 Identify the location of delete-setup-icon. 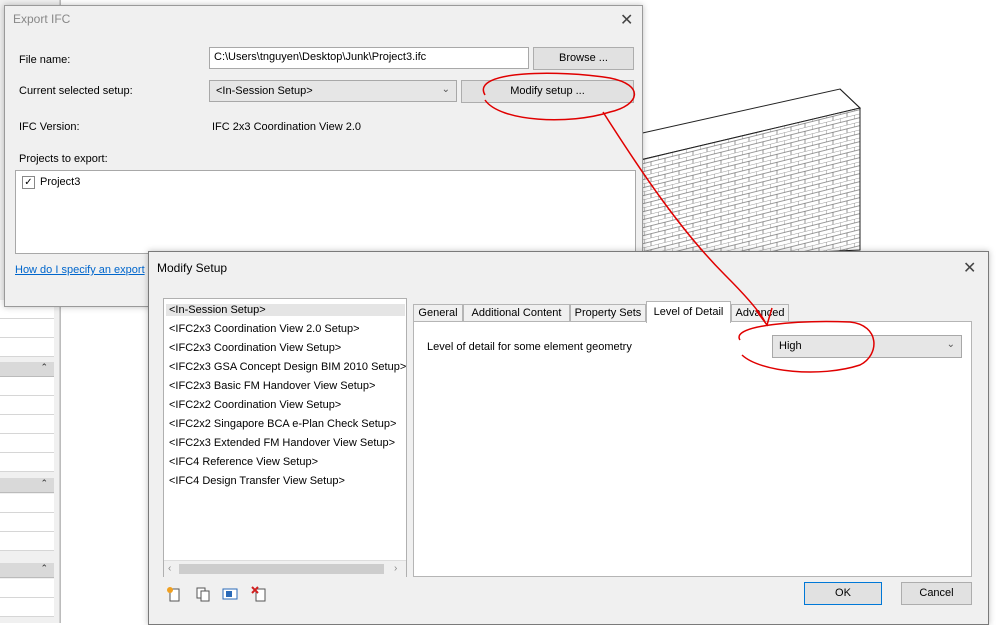
(259, 594).